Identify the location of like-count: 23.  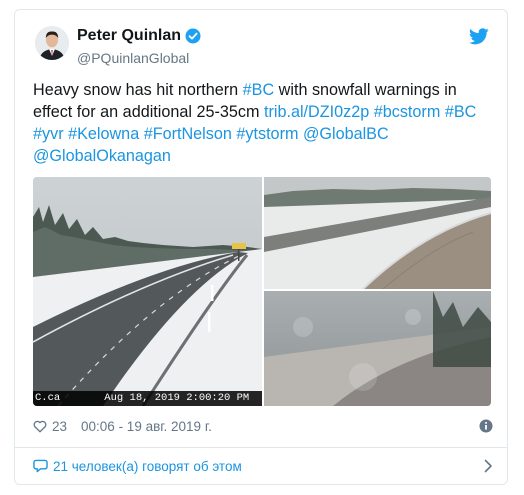
(59, 426).